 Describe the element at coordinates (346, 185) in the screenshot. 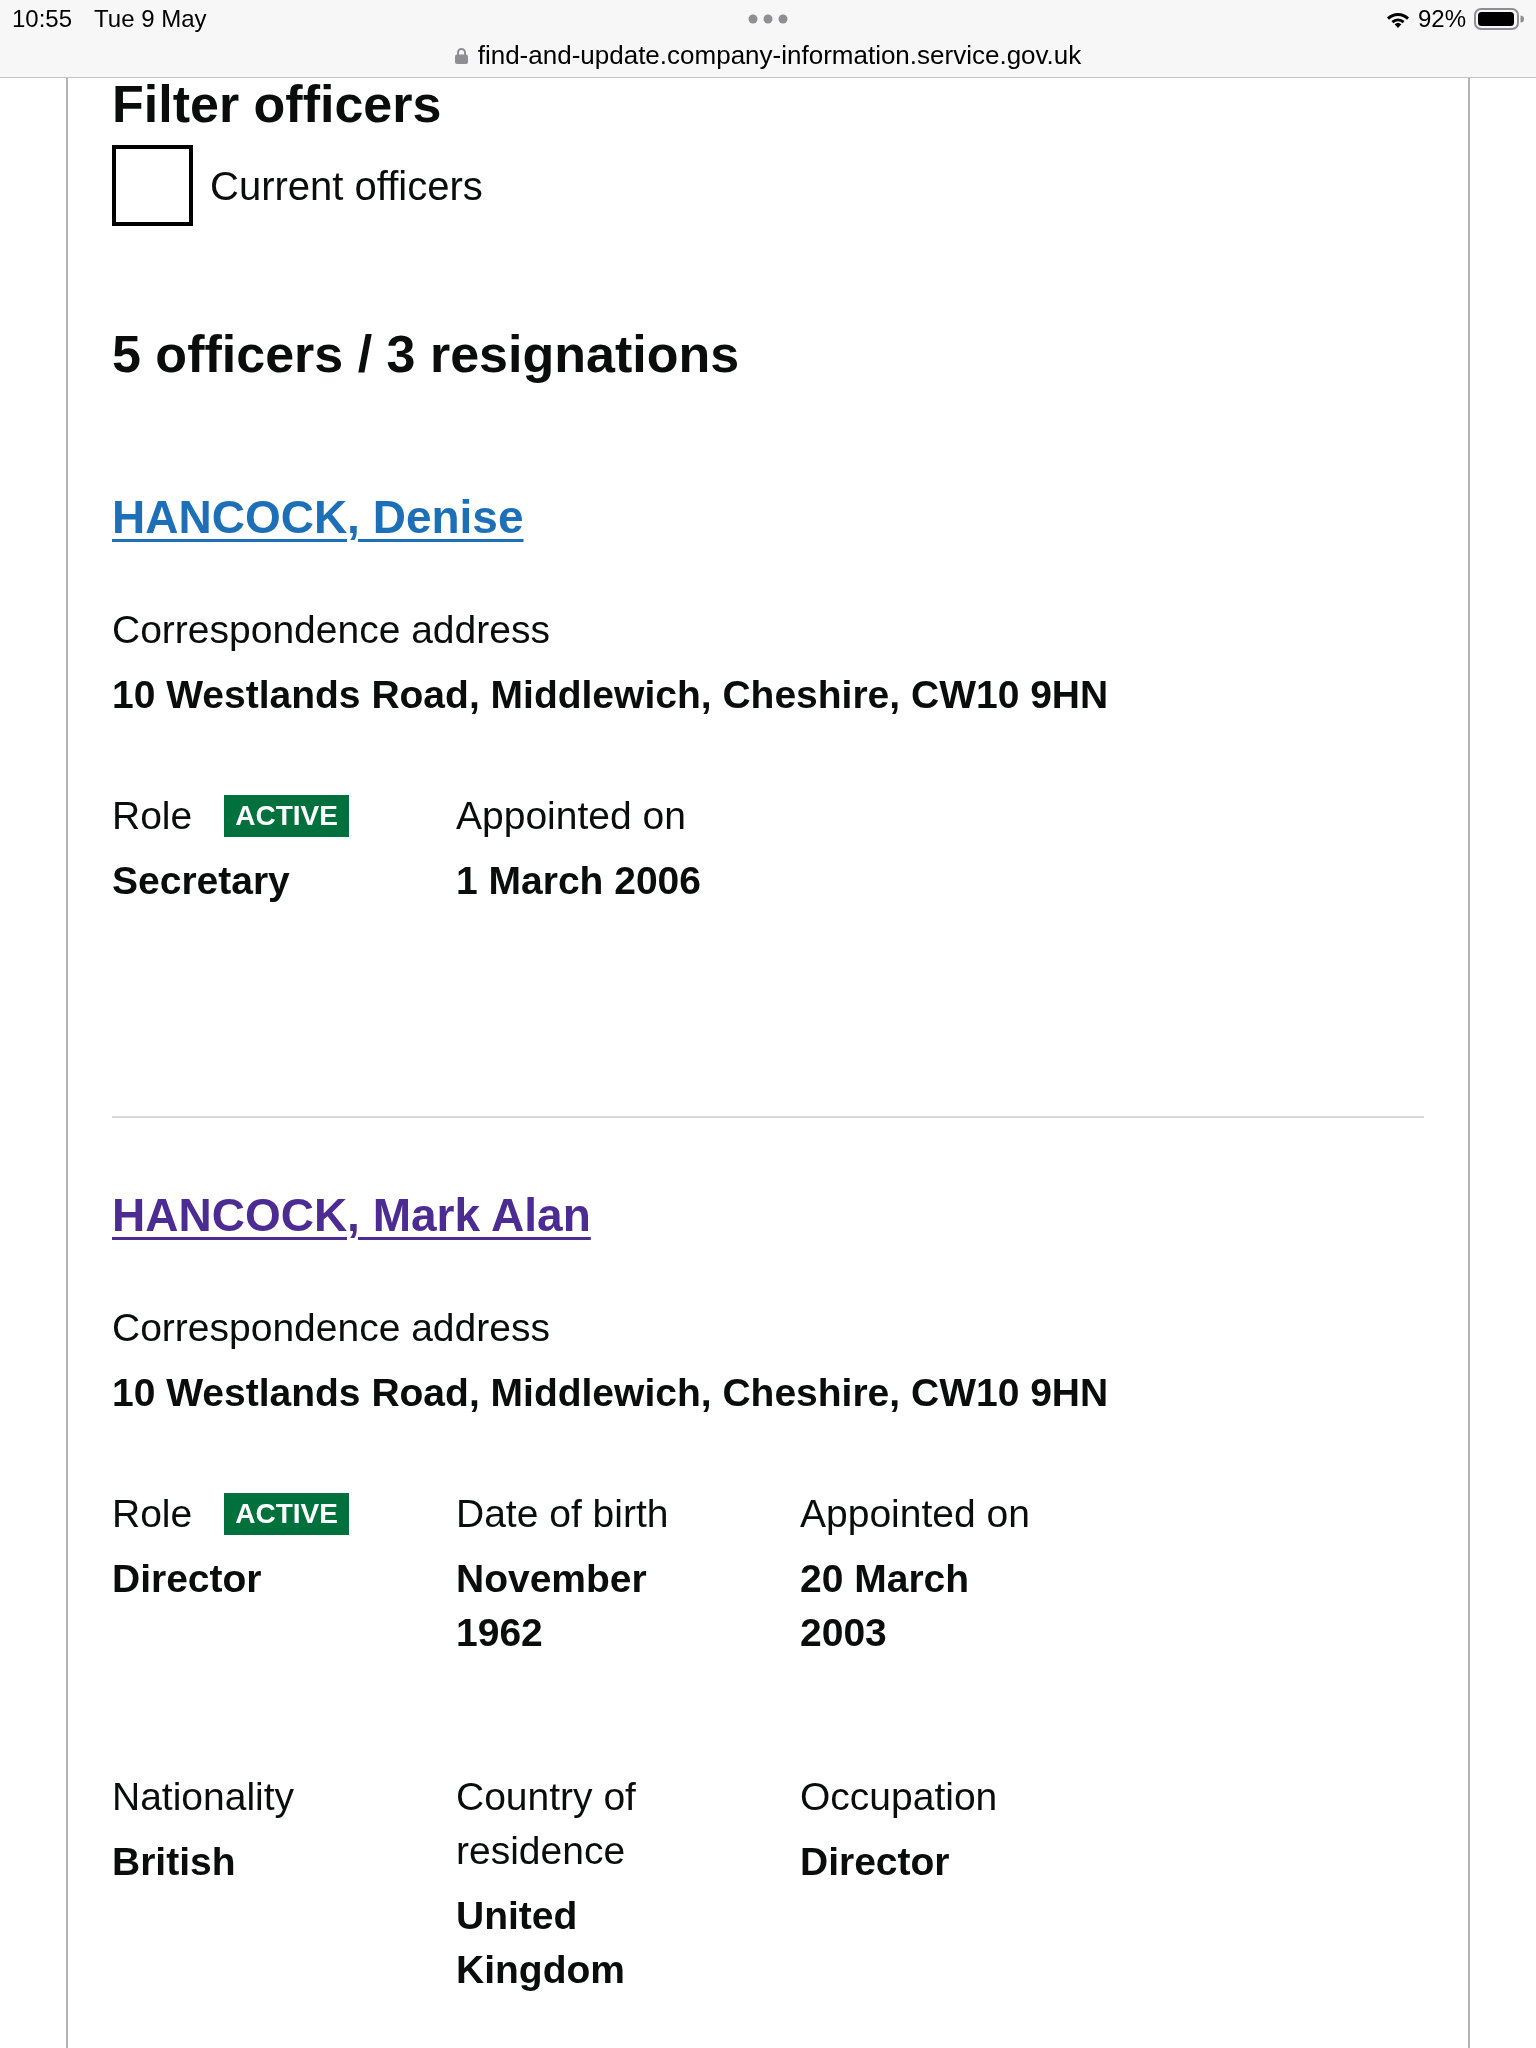

I see `checkbox-label: Current officers` at that location.